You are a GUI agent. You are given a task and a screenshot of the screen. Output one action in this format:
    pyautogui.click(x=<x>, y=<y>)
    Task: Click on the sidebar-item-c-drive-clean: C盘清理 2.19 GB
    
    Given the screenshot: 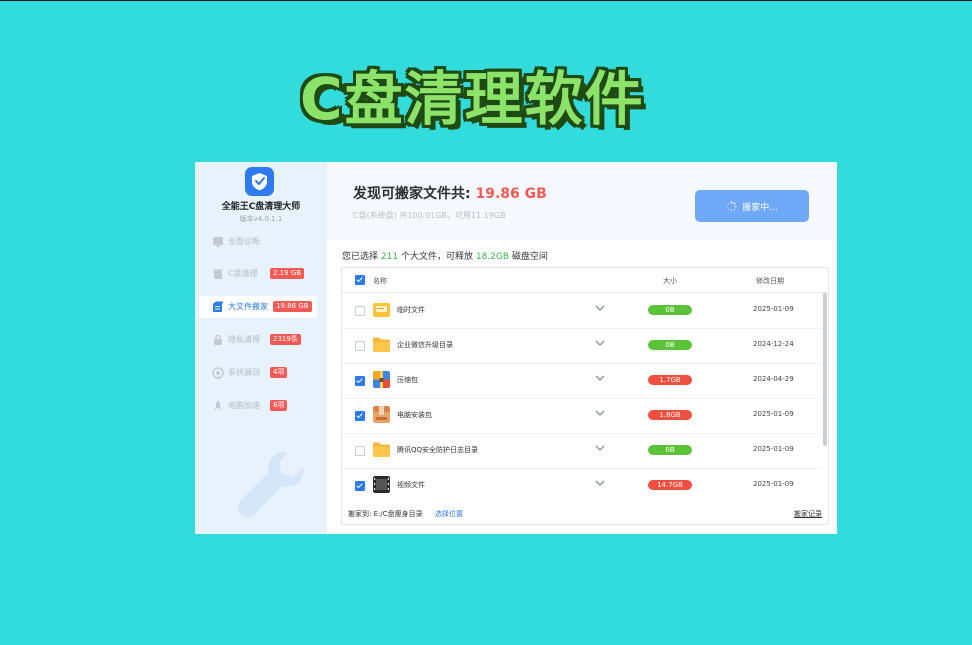 What is the action you would take?
    pyautogui.click(x=258, y=274)
    